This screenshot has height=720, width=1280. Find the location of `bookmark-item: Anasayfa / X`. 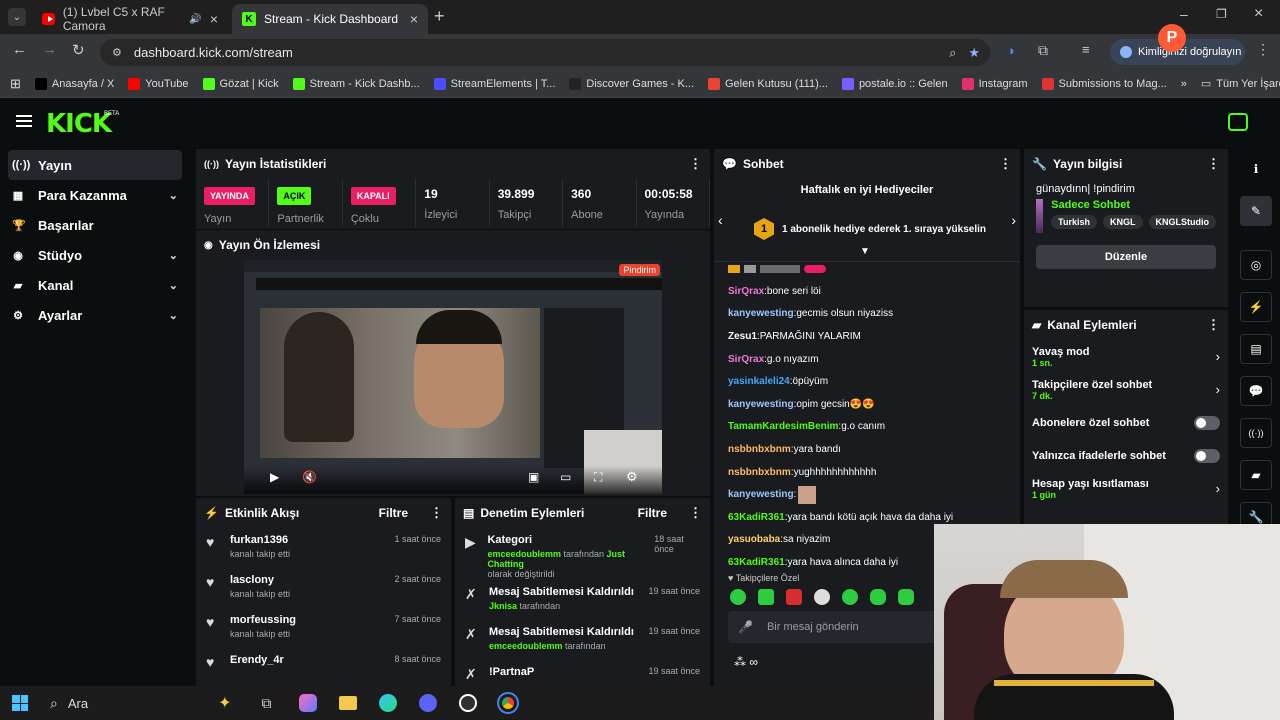

bookmark-item: Anasayfa / X is located at coordinates (74, 83).